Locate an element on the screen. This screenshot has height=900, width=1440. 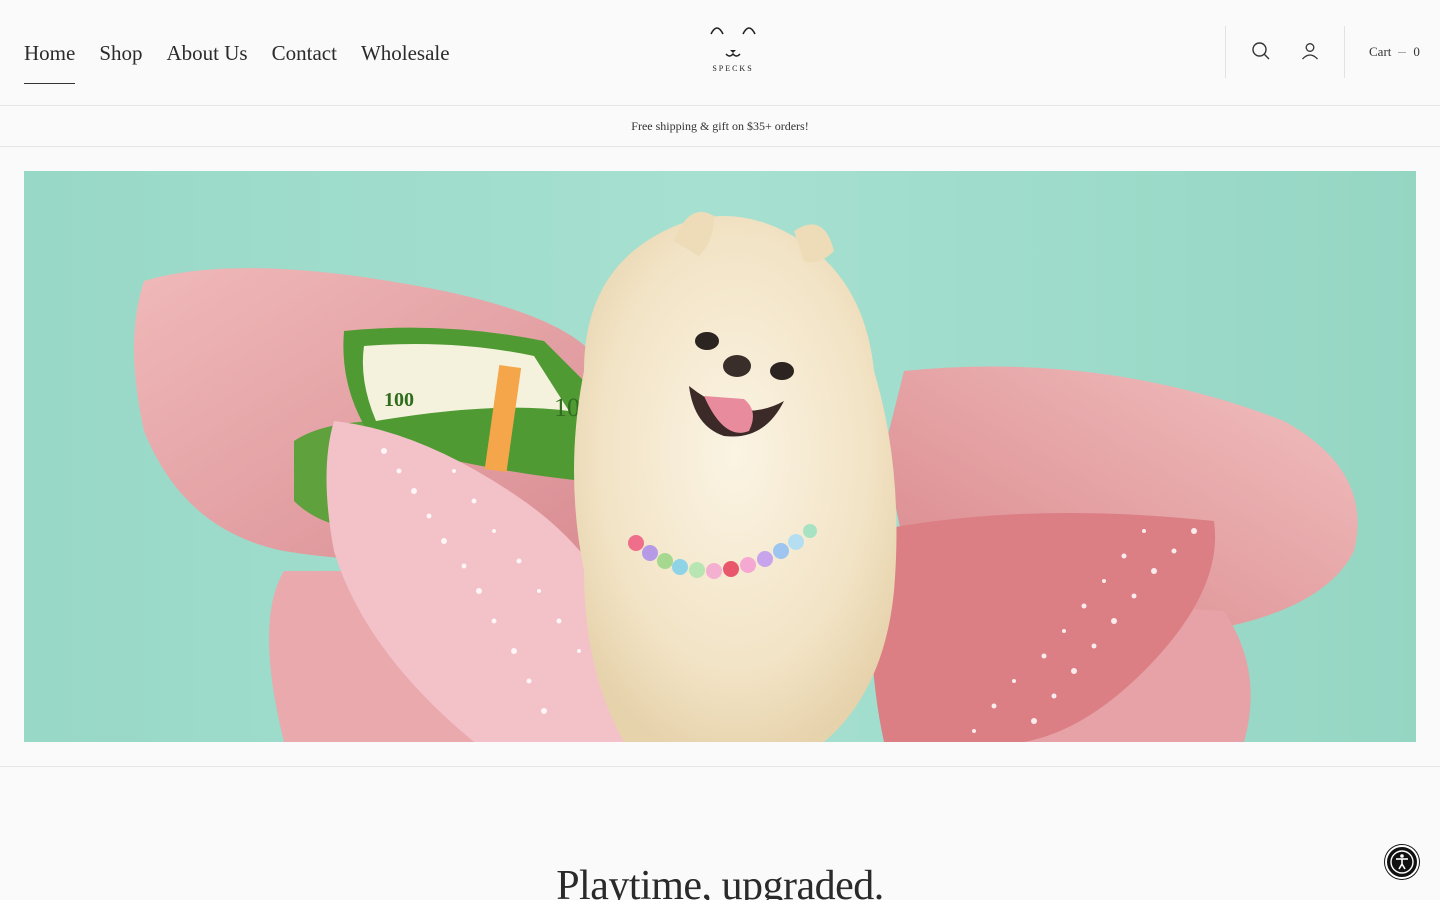
section-divider is located at coordinates (720, 766).